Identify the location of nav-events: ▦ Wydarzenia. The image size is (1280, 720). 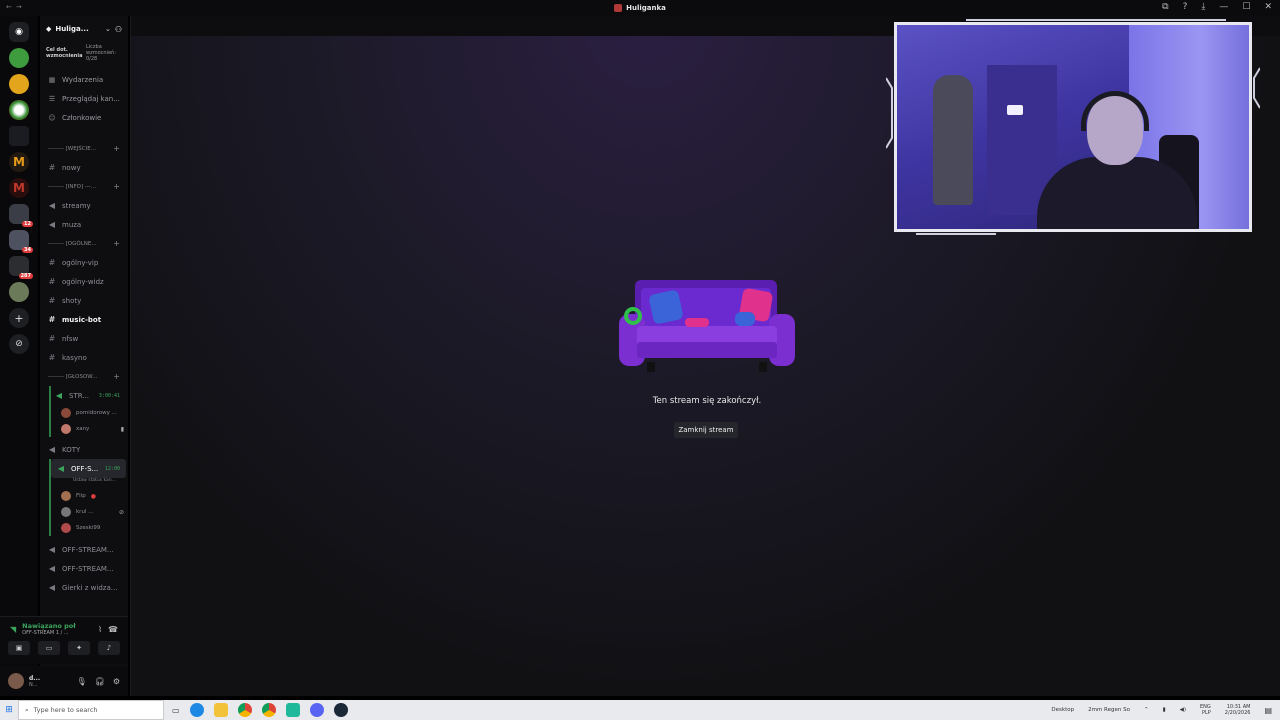
(84, 79).